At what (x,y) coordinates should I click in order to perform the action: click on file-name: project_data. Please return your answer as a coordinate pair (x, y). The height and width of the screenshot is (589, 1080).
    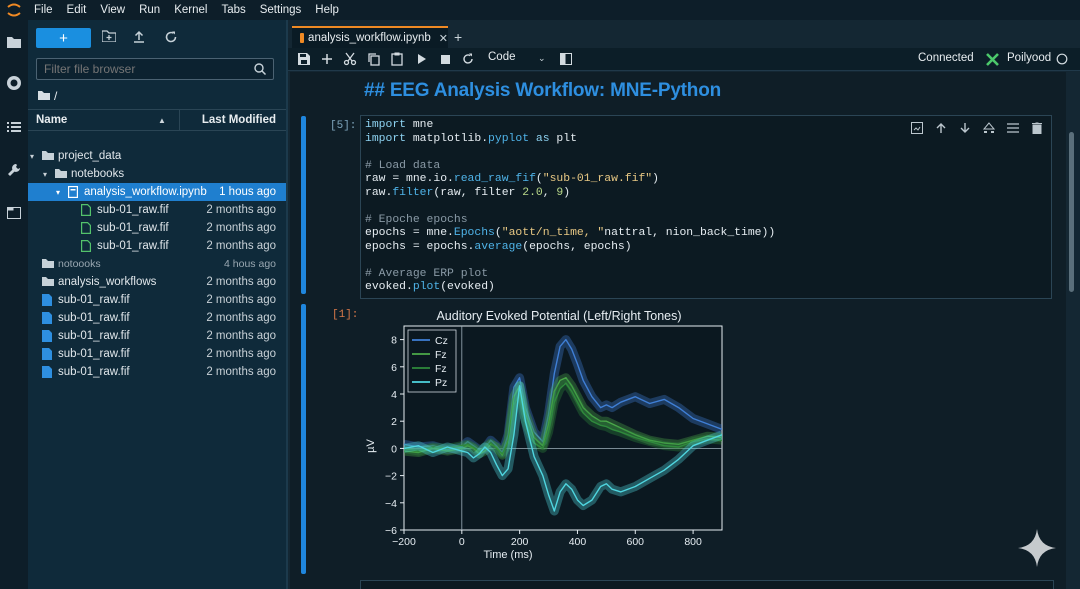
    Looking at the image, I should click on (90, 156).